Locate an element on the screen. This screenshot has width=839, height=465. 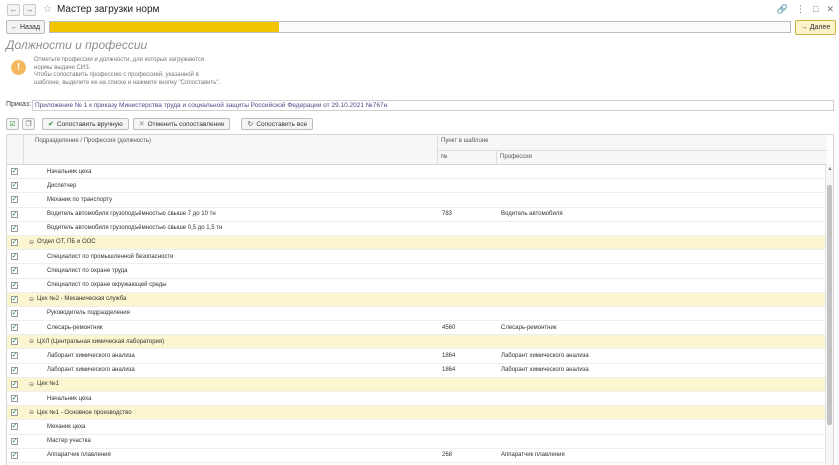
table-row: ✓ Специалист по охране труда is located at coordinates (417, 271).